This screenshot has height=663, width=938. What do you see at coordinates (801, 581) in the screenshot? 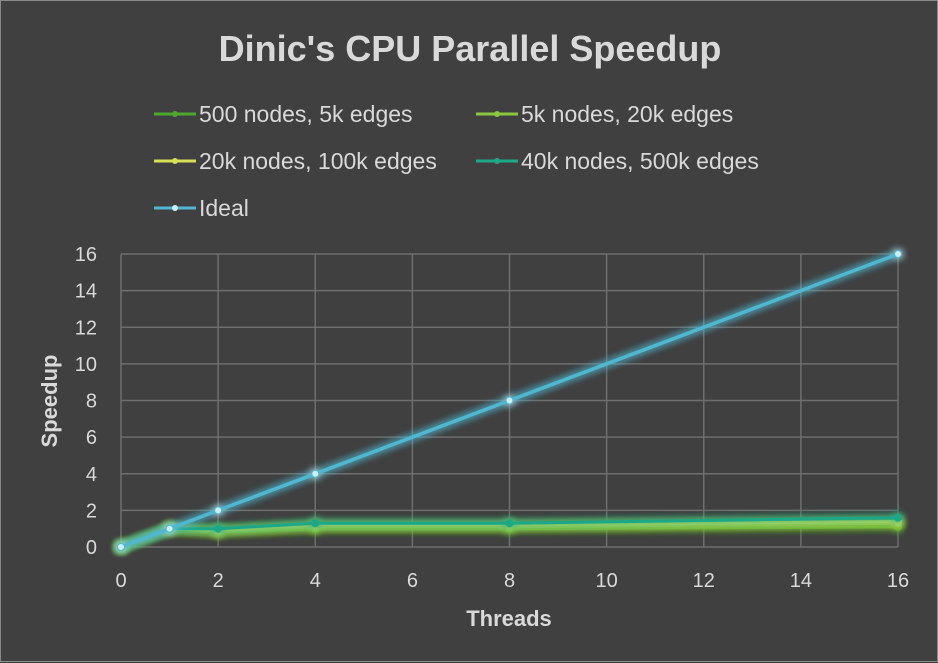
I see `x-tick-label: 14` at bounding box center [801, 581].